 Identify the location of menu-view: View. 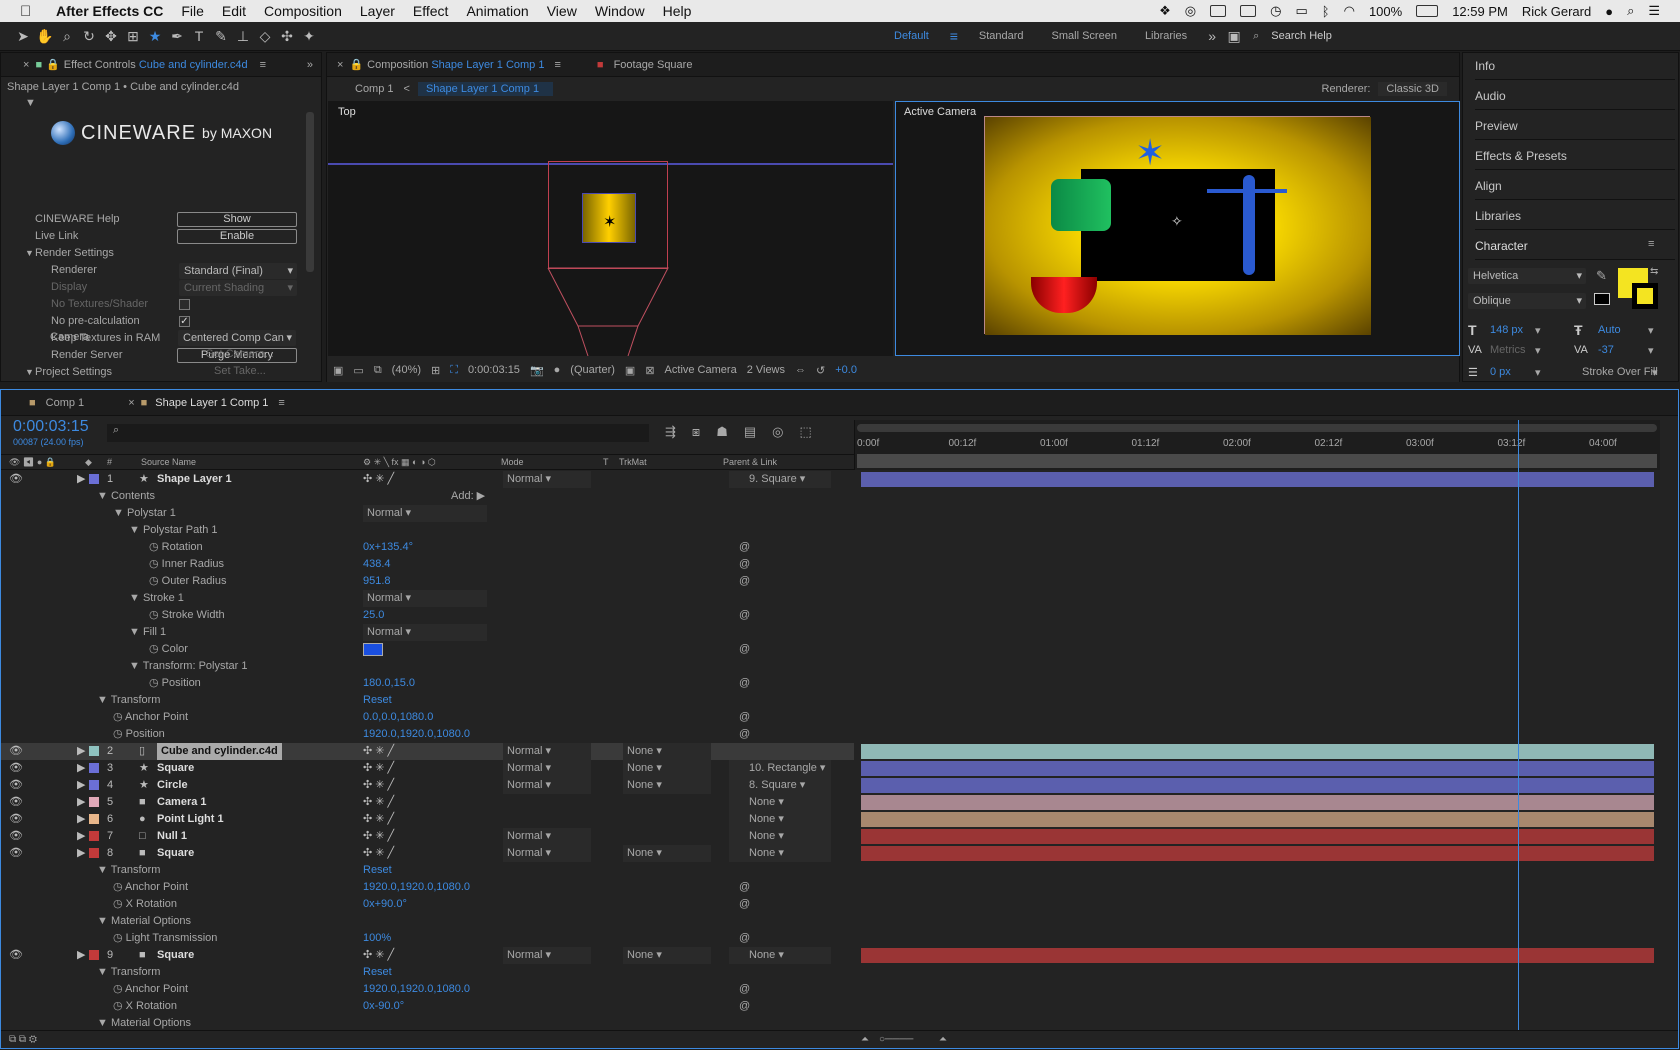
(562, 11).